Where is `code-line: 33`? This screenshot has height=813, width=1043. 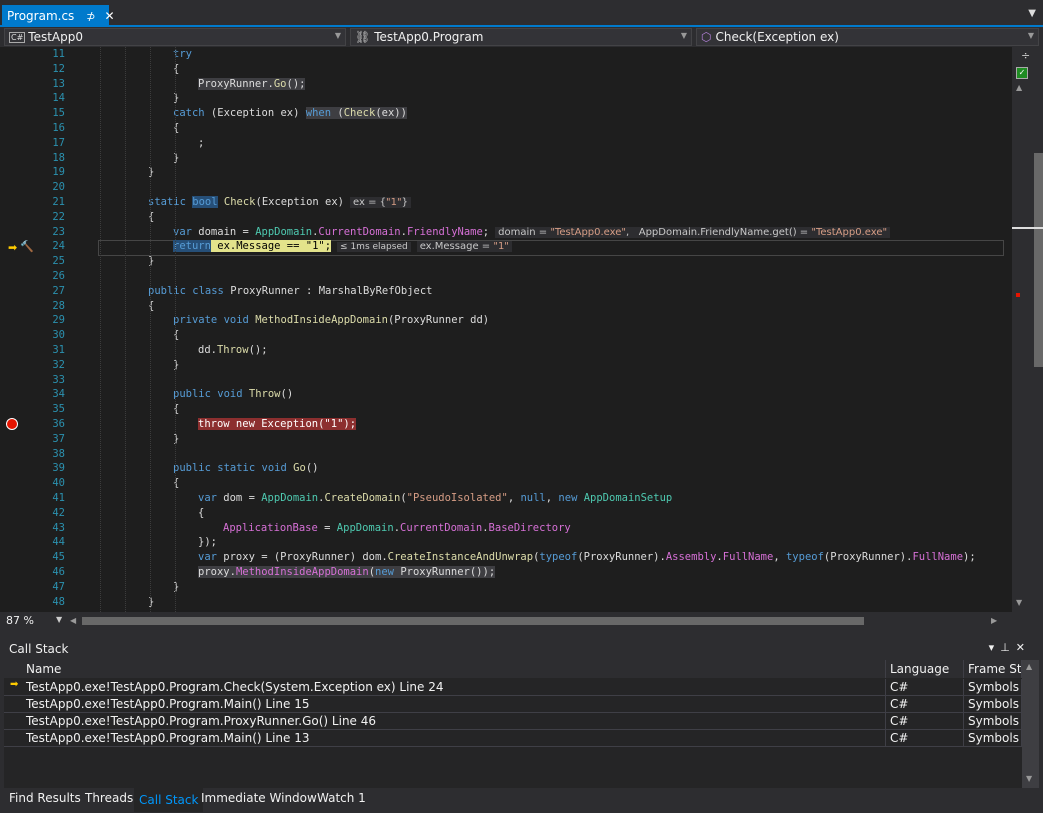 code-line: 33 is located at coordinates (506, 380).